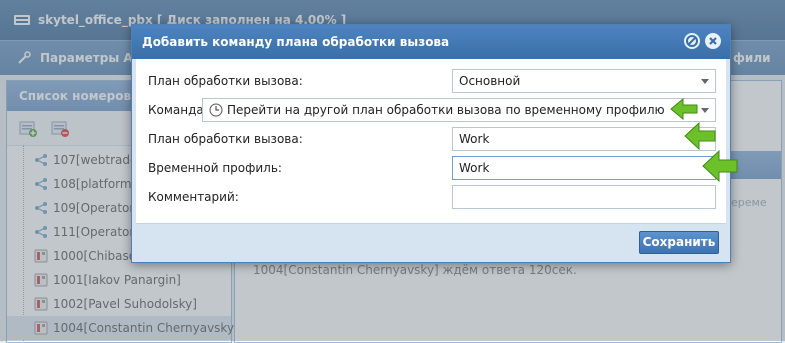 The width and height of the screenshot is (785, 343). What do you see at coordinates (584, 139) in the screenshot?
I see `target-plan-select: Work` at bounding box center [584, 139].